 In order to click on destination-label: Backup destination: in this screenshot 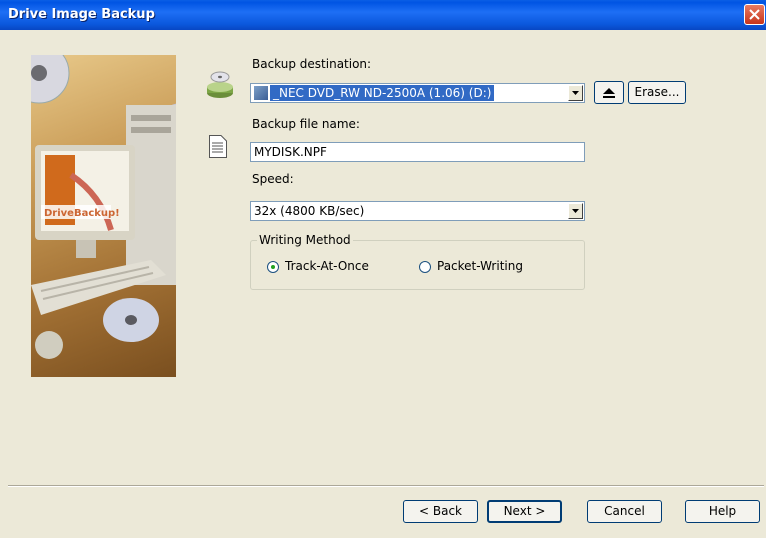, I will do `click(312, 64)`.